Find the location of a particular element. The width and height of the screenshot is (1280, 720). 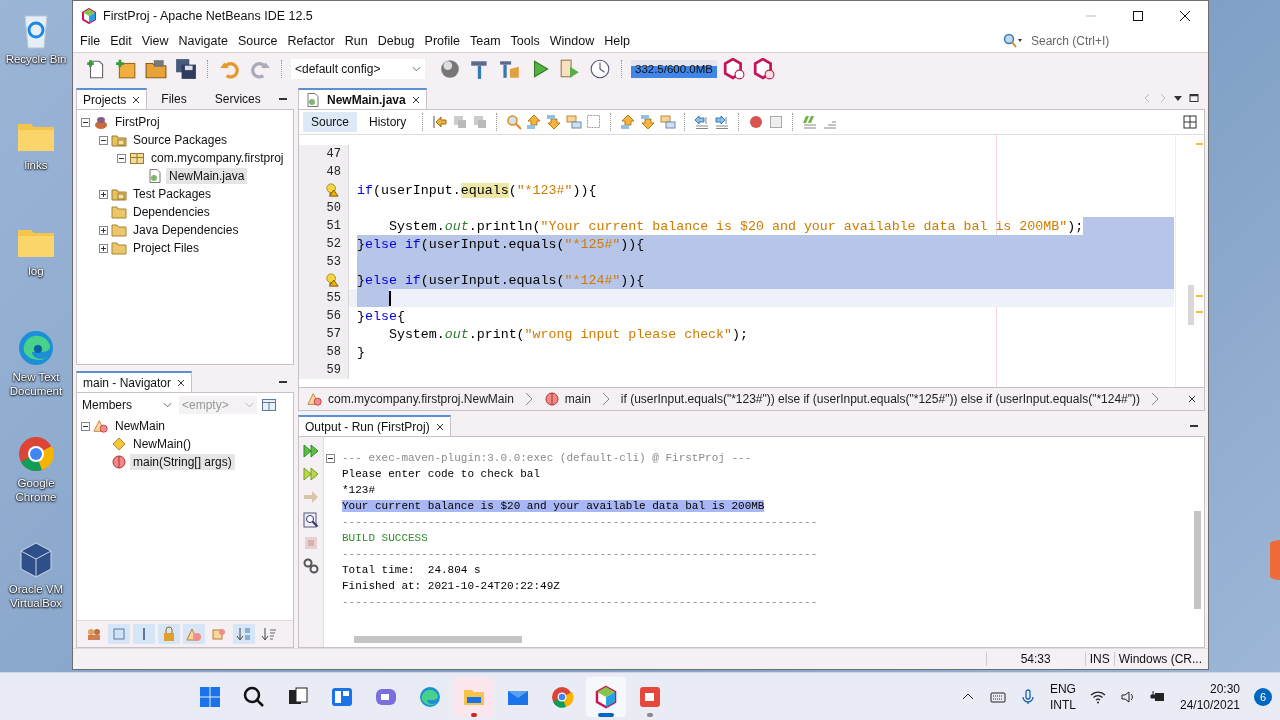

menu-item: Team is located at coordinates (488, 41).